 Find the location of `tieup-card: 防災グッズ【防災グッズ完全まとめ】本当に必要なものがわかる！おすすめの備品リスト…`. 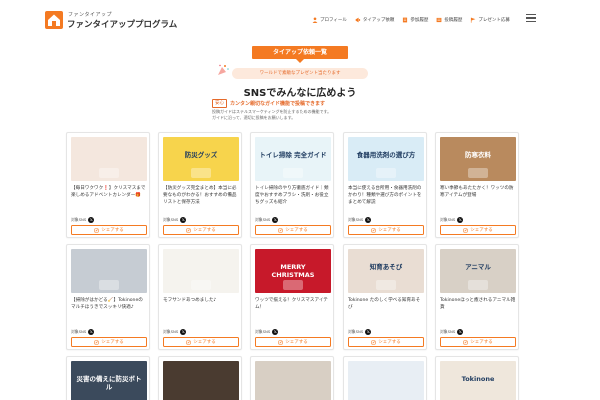

tieup-card: 防災グッズ【防災グッズ完全まとめ】本当に必要なものがわかる！おすすめの備品リスト… is located at coordinates (200, 185).